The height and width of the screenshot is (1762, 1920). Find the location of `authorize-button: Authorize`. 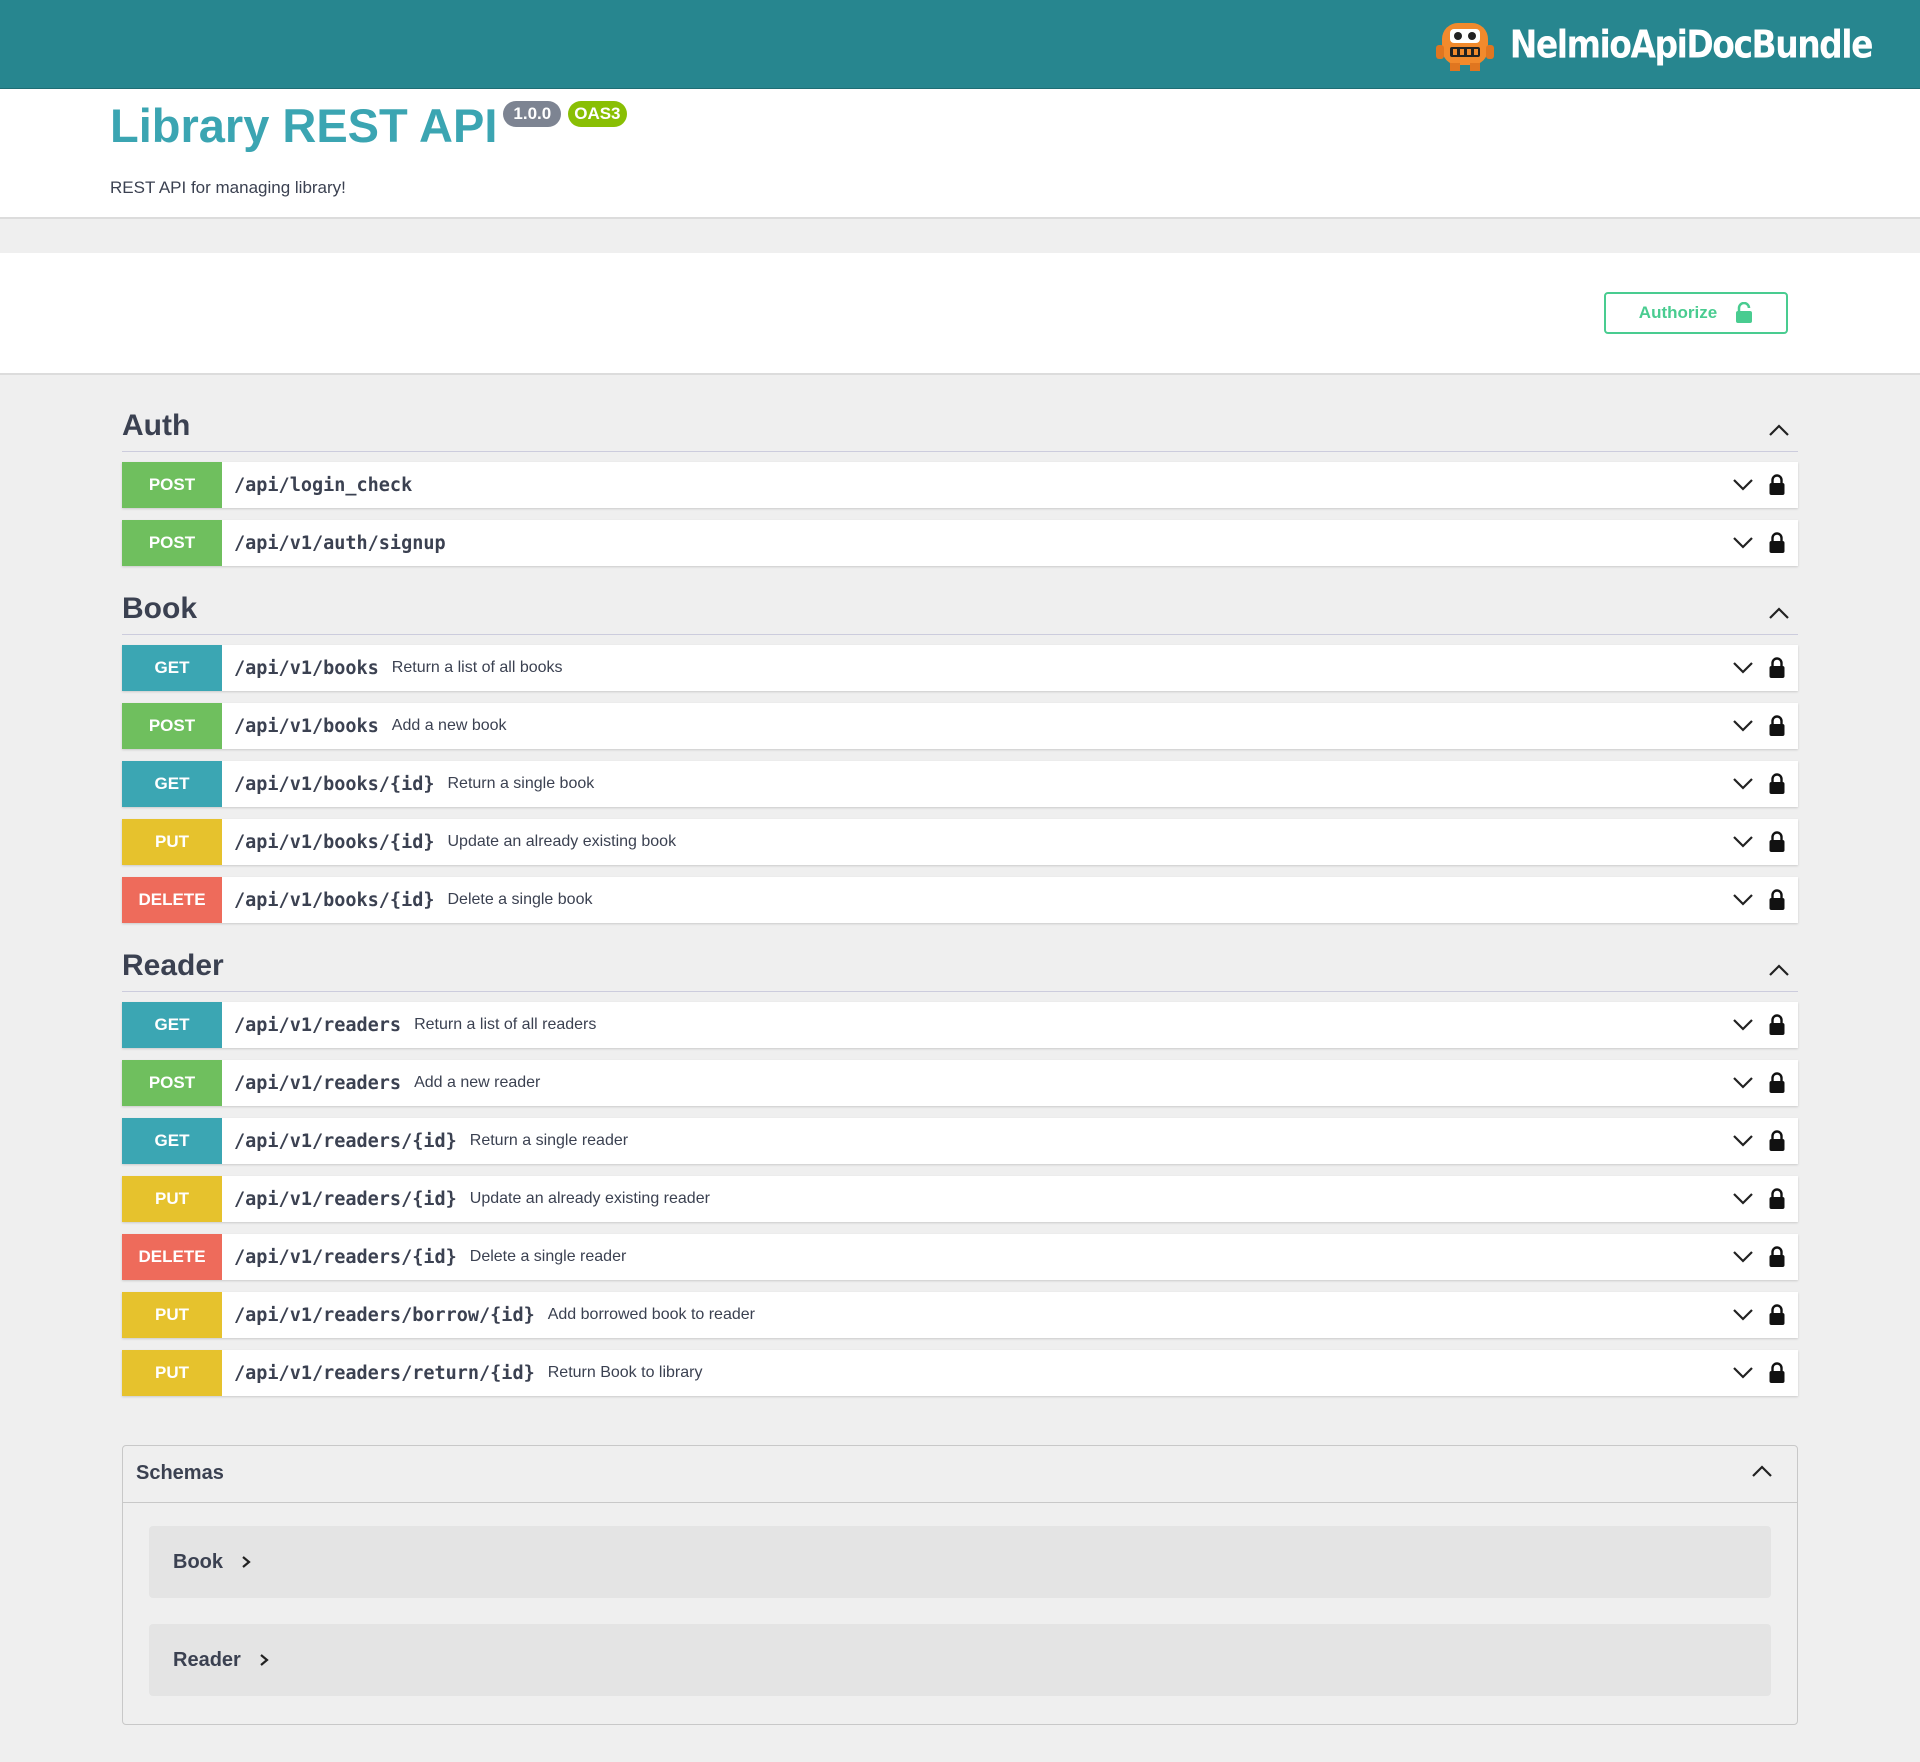

authorize-button: Authorize is located at coordinates (1696, 313).